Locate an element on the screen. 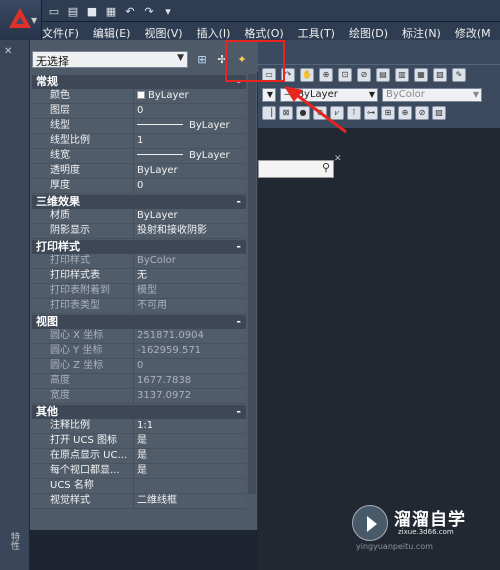  property-value: 251871.0904 is located at coordinates (190, 336).